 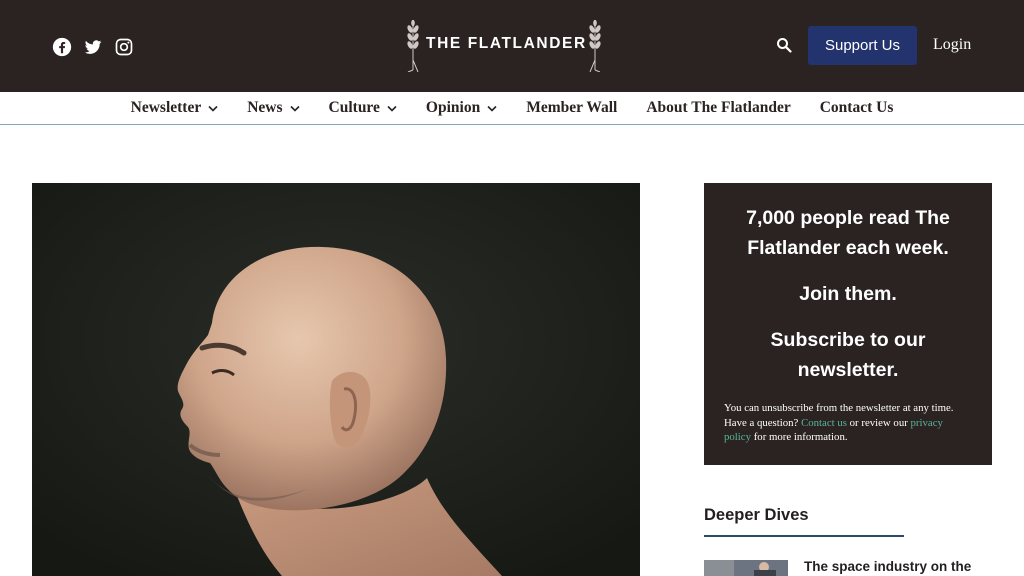 I want to click on thumbnail-image, so click(x=746, y=568).